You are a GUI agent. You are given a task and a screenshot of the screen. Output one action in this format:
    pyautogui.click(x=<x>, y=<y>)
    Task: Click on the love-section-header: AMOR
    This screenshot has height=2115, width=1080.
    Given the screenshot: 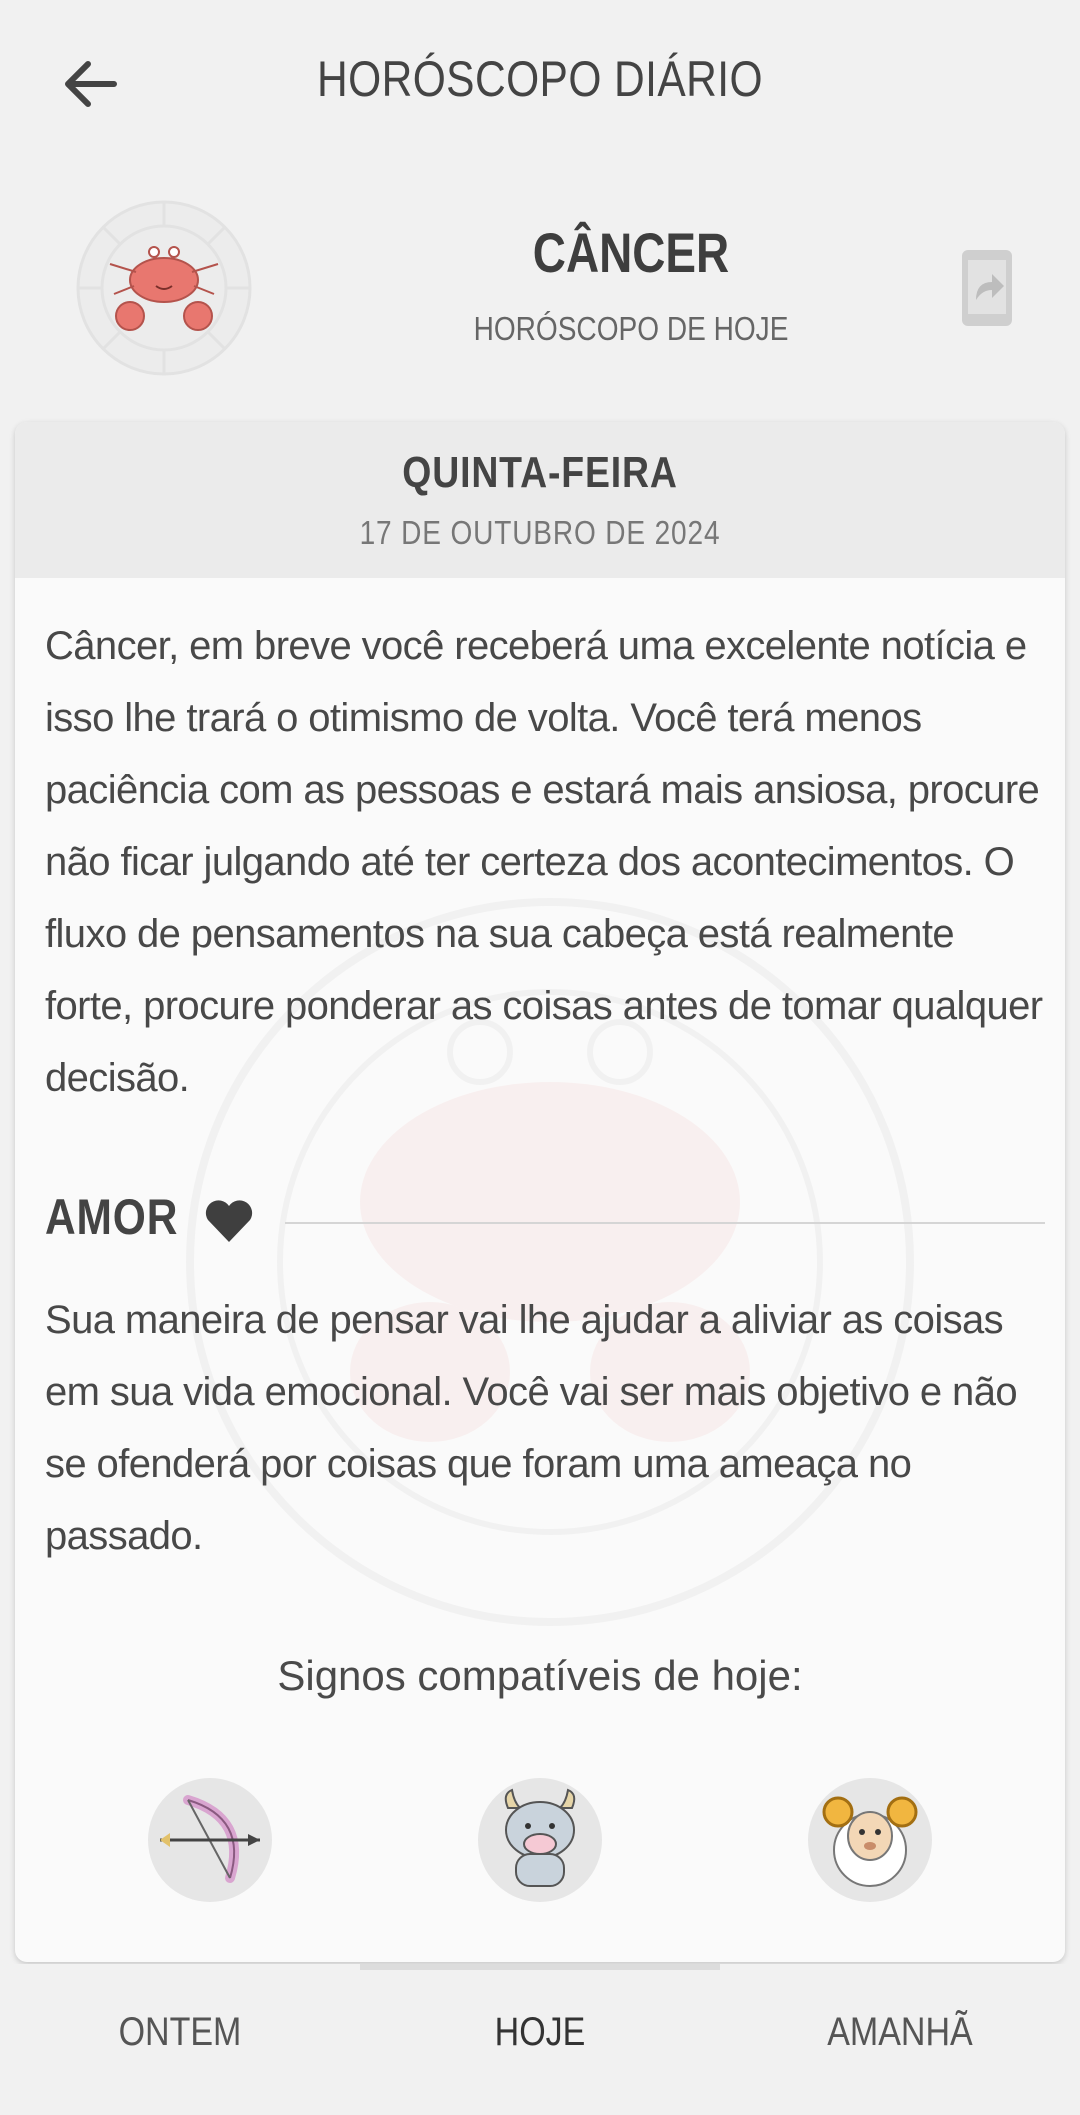 What is the action you would take?
    pyautogui.click(x=550, y=1219)
    